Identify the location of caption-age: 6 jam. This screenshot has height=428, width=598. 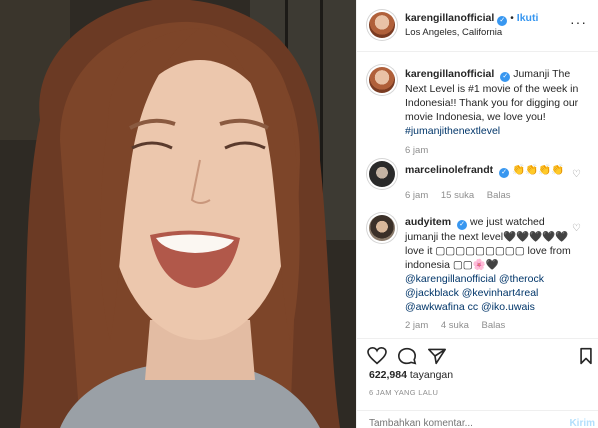
(416, 150).